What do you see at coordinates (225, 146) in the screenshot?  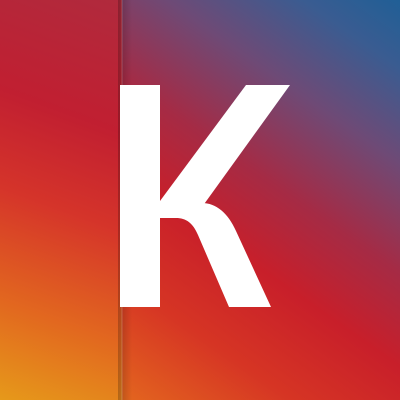 I see `k-upper-arm` at bounding box center [225, 146].